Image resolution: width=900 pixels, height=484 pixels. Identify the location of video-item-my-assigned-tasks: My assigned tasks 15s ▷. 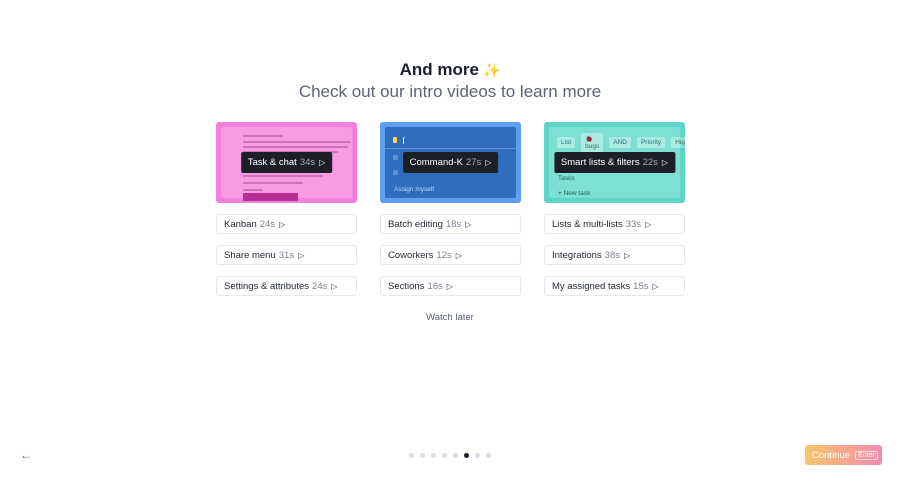
(614, 286).